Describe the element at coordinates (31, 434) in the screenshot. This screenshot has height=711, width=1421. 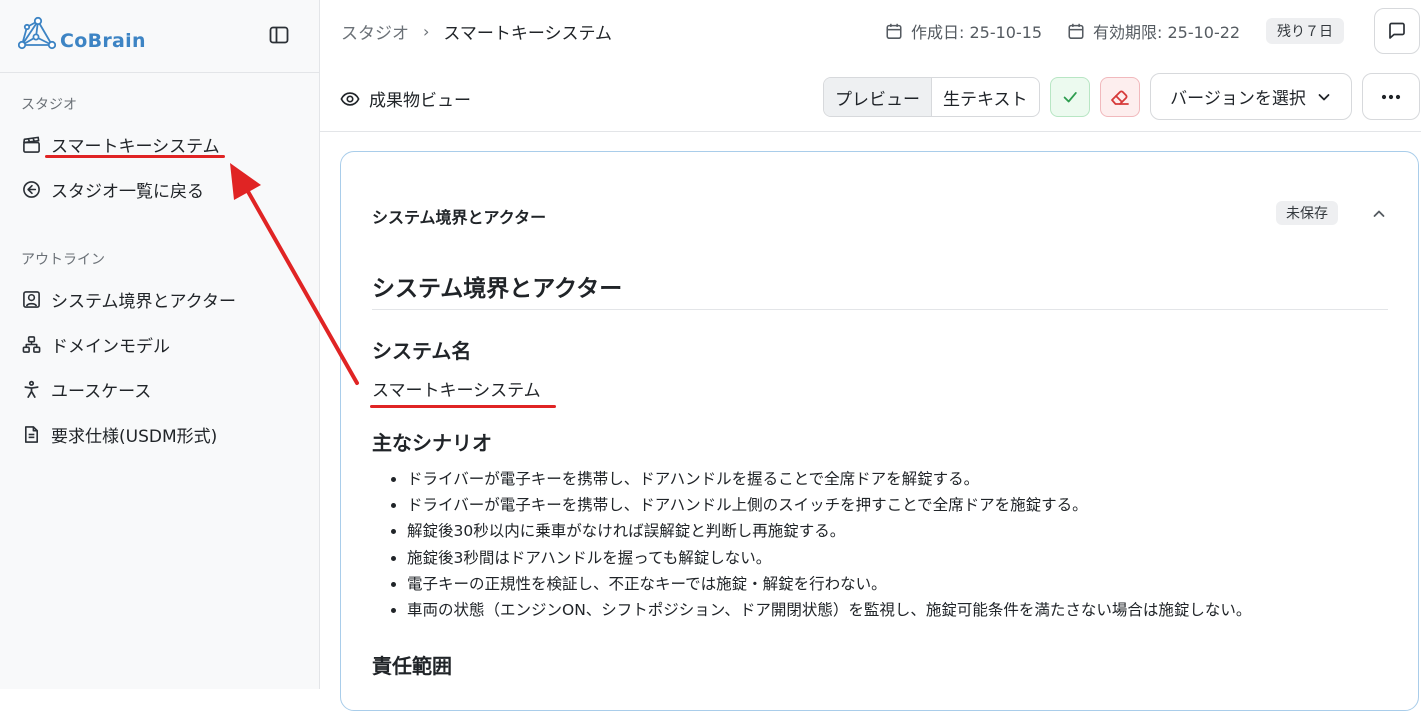
I see `file-text-icon` at that location.